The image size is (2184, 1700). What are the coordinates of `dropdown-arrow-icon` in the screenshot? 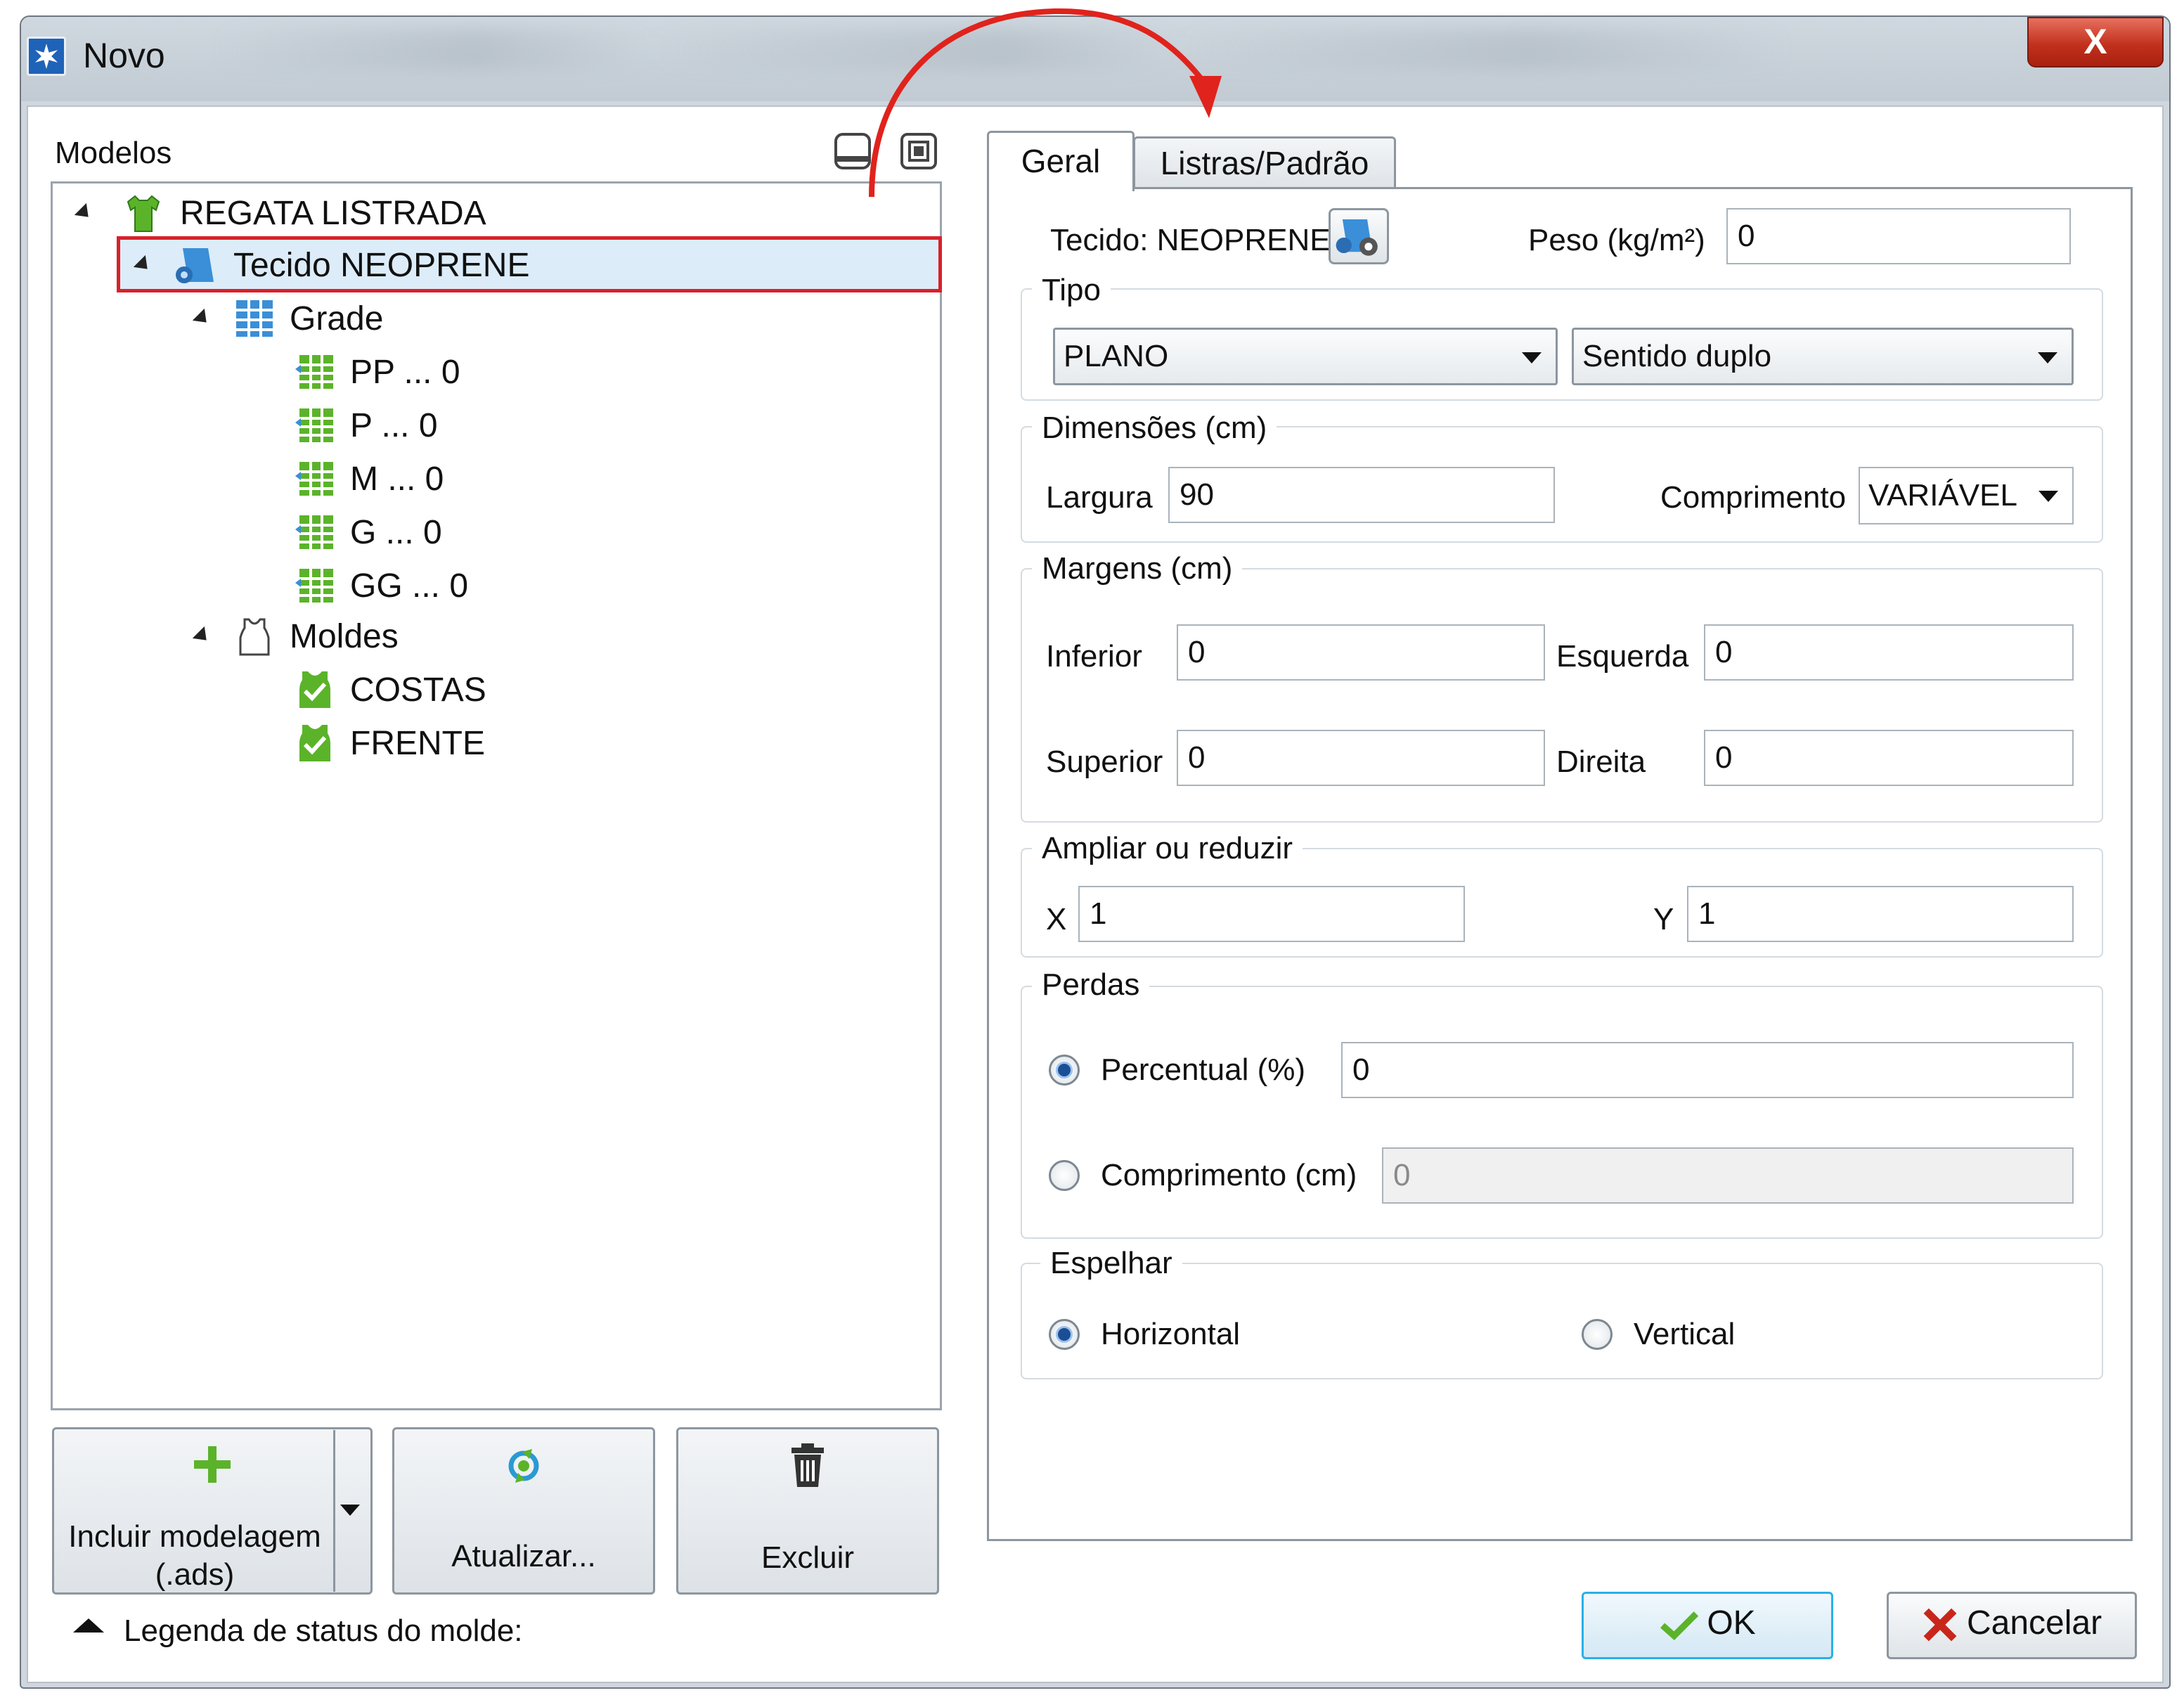 It's located at (350, 1510).